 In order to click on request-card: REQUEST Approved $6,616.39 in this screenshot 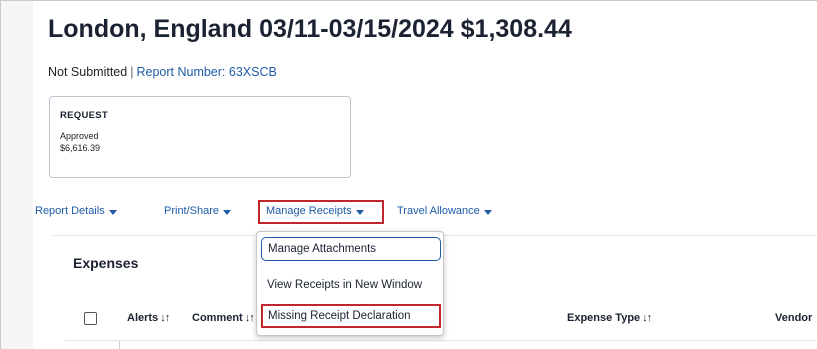, I will do `click(200, 137)`.